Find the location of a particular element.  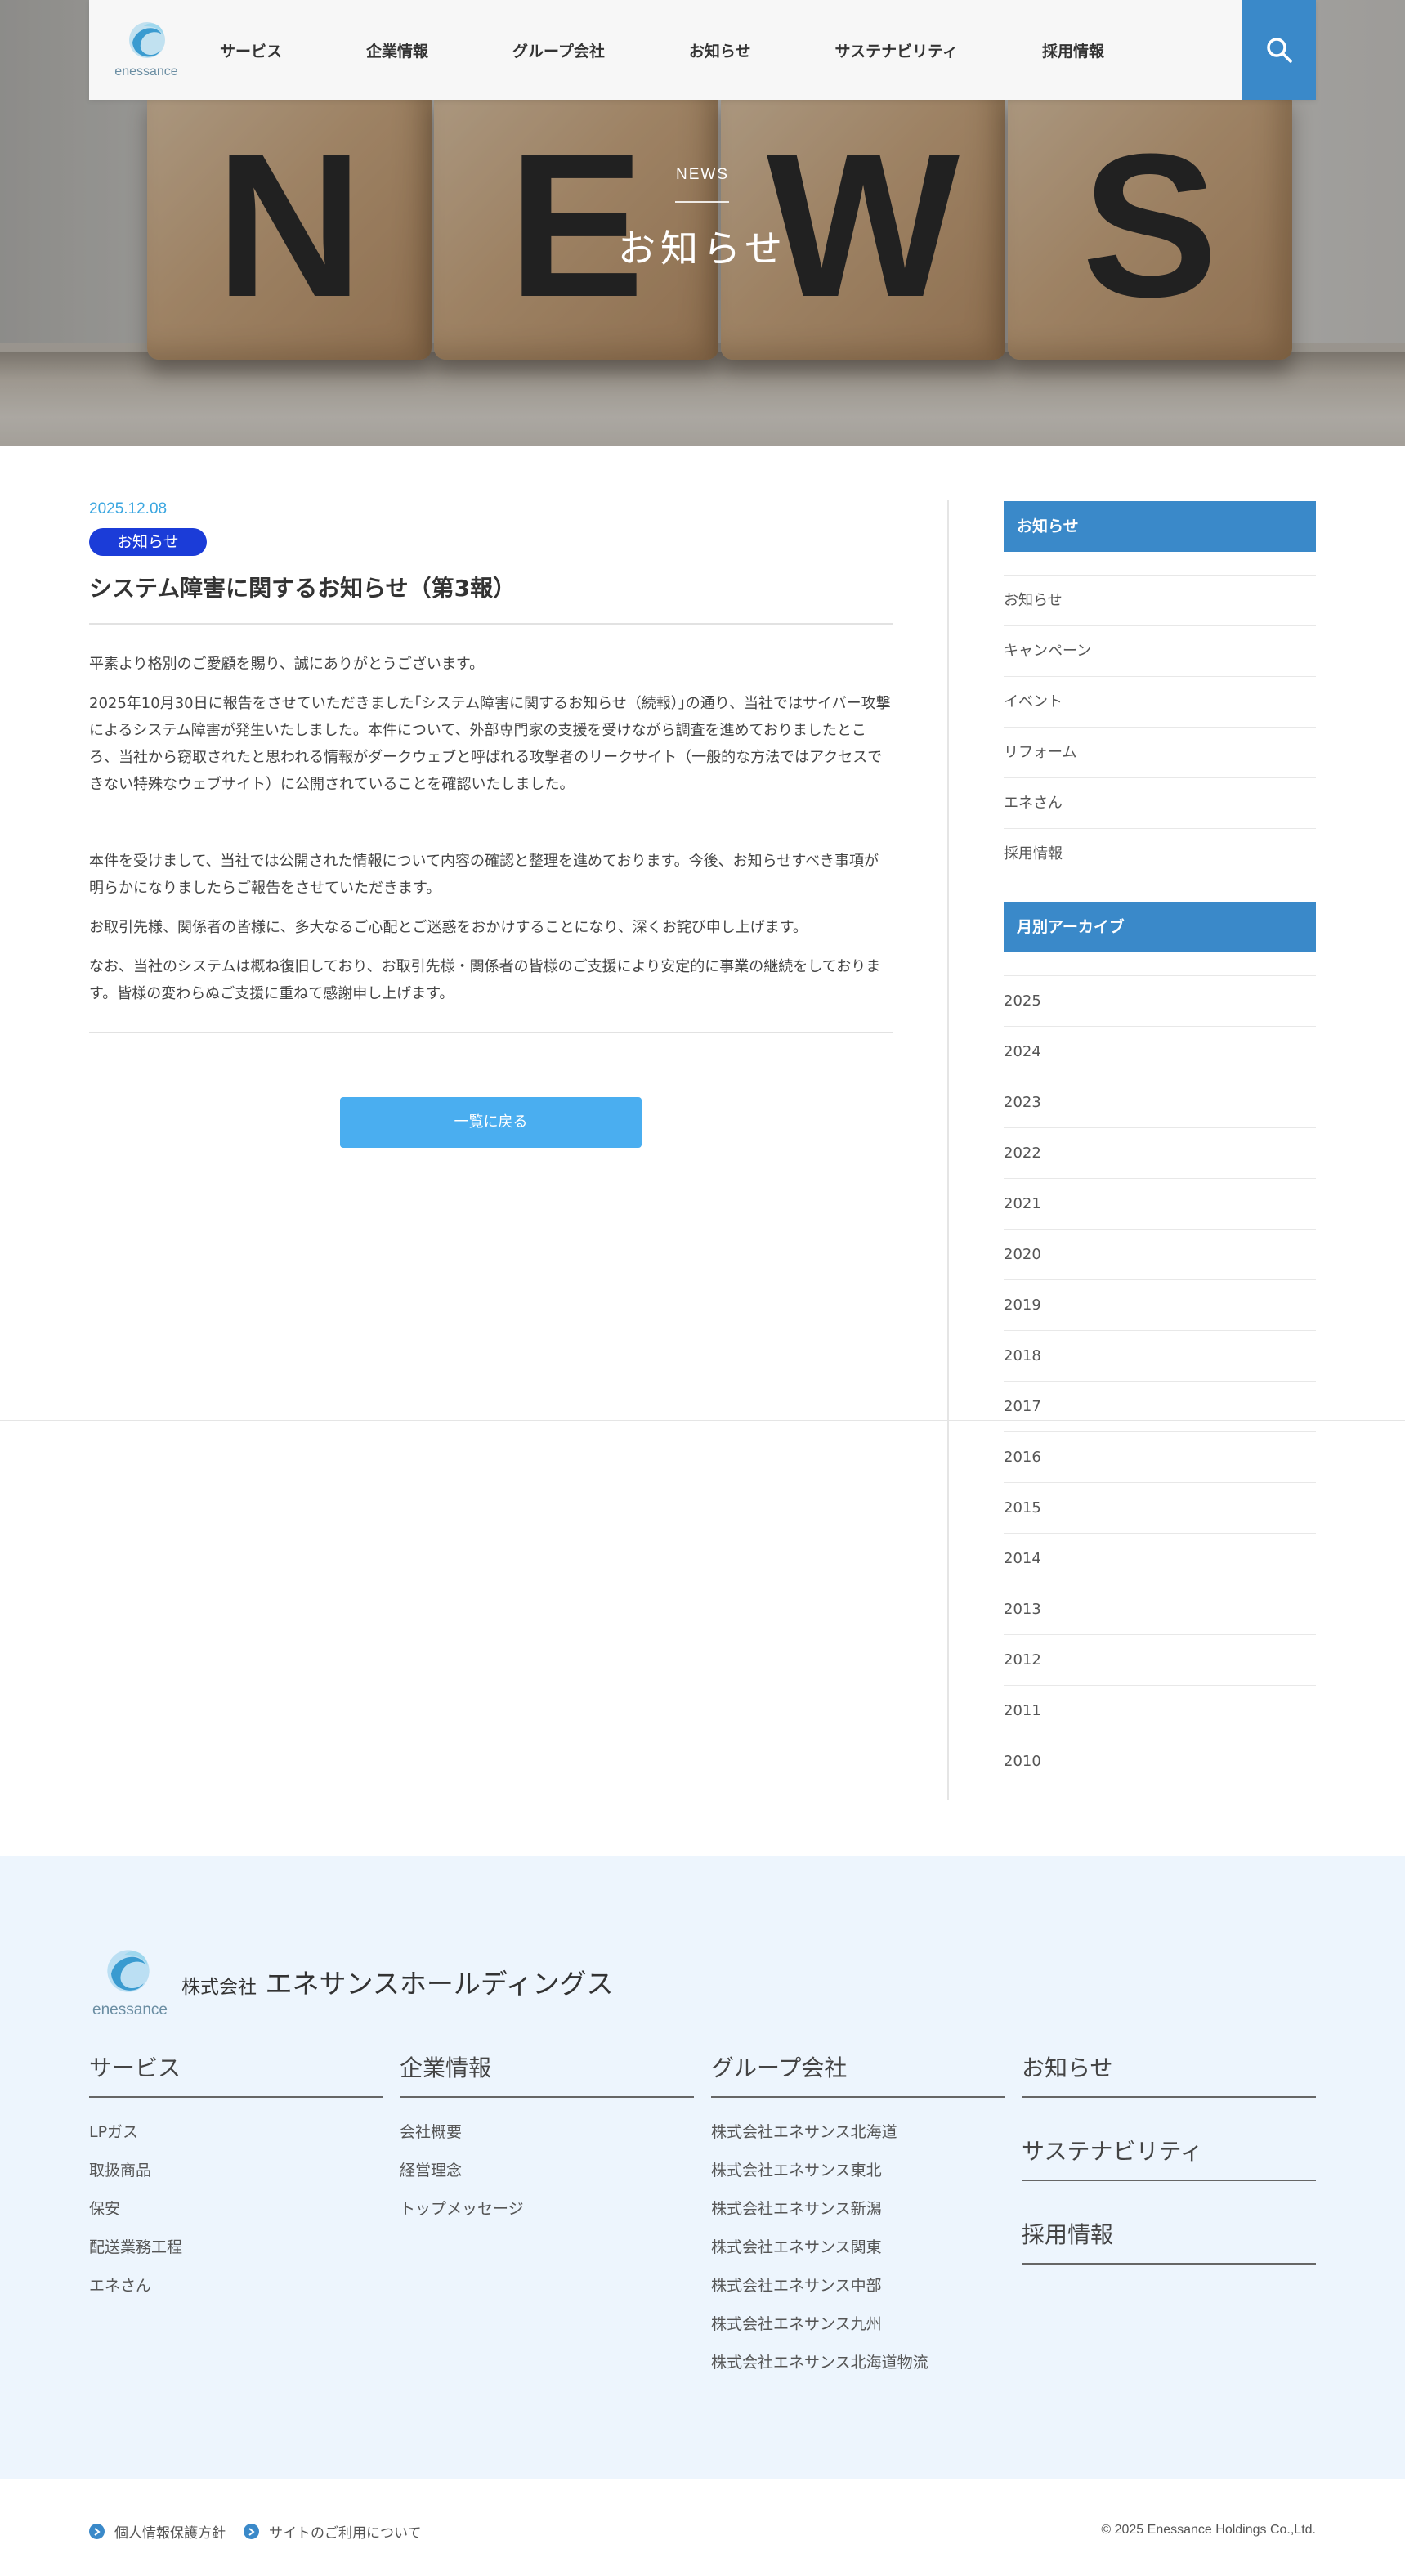

body-divider is located at coordinates (491, 1032).